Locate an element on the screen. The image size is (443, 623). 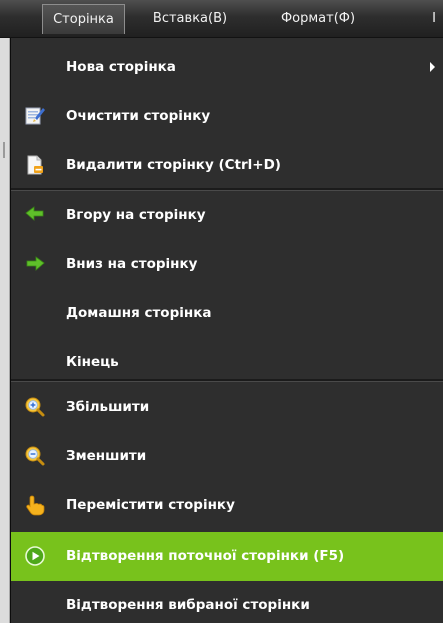
menu-item-label: Вниз на сторінку is located at coordinates (132, 264).